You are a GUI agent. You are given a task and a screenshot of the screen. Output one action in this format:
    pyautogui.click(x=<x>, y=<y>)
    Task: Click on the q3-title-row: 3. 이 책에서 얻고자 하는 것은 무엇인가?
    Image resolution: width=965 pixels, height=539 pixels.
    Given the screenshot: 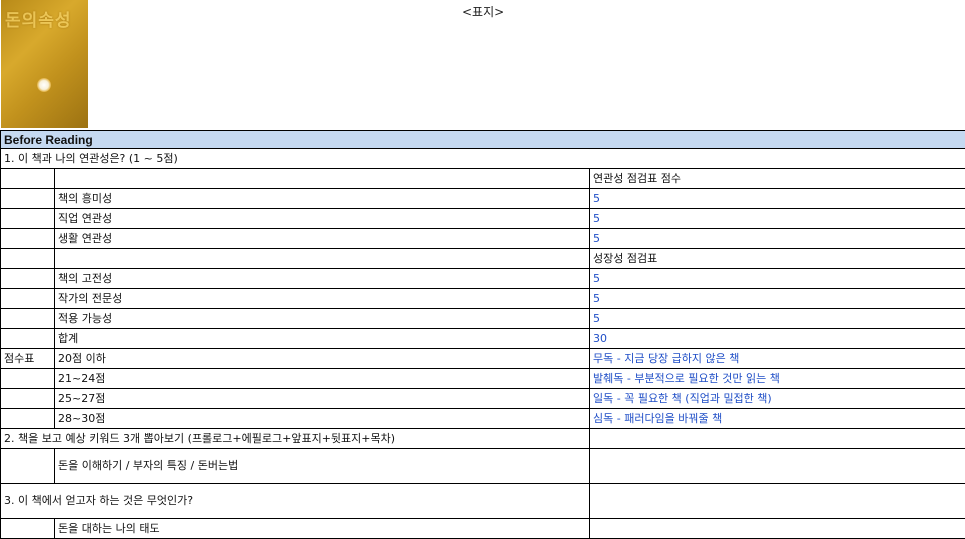 What is the action you would take?
    pyautogui.click(x=482, y=501)
    